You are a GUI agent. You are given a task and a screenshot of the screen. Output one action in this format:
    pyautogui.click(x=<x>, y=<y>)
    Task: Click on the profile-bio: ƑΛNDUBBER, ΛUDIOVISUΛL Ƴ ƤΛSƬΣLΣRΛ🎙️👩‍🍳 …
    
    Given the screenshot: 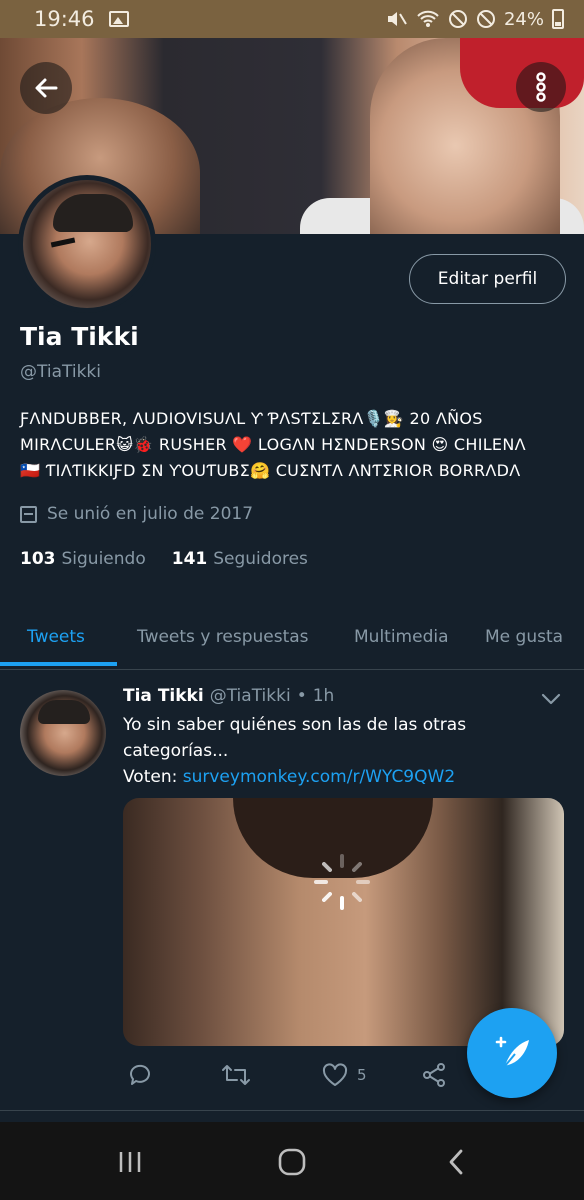 What is the action you would take?
    pyautogui.click(x=294, y=445)
    